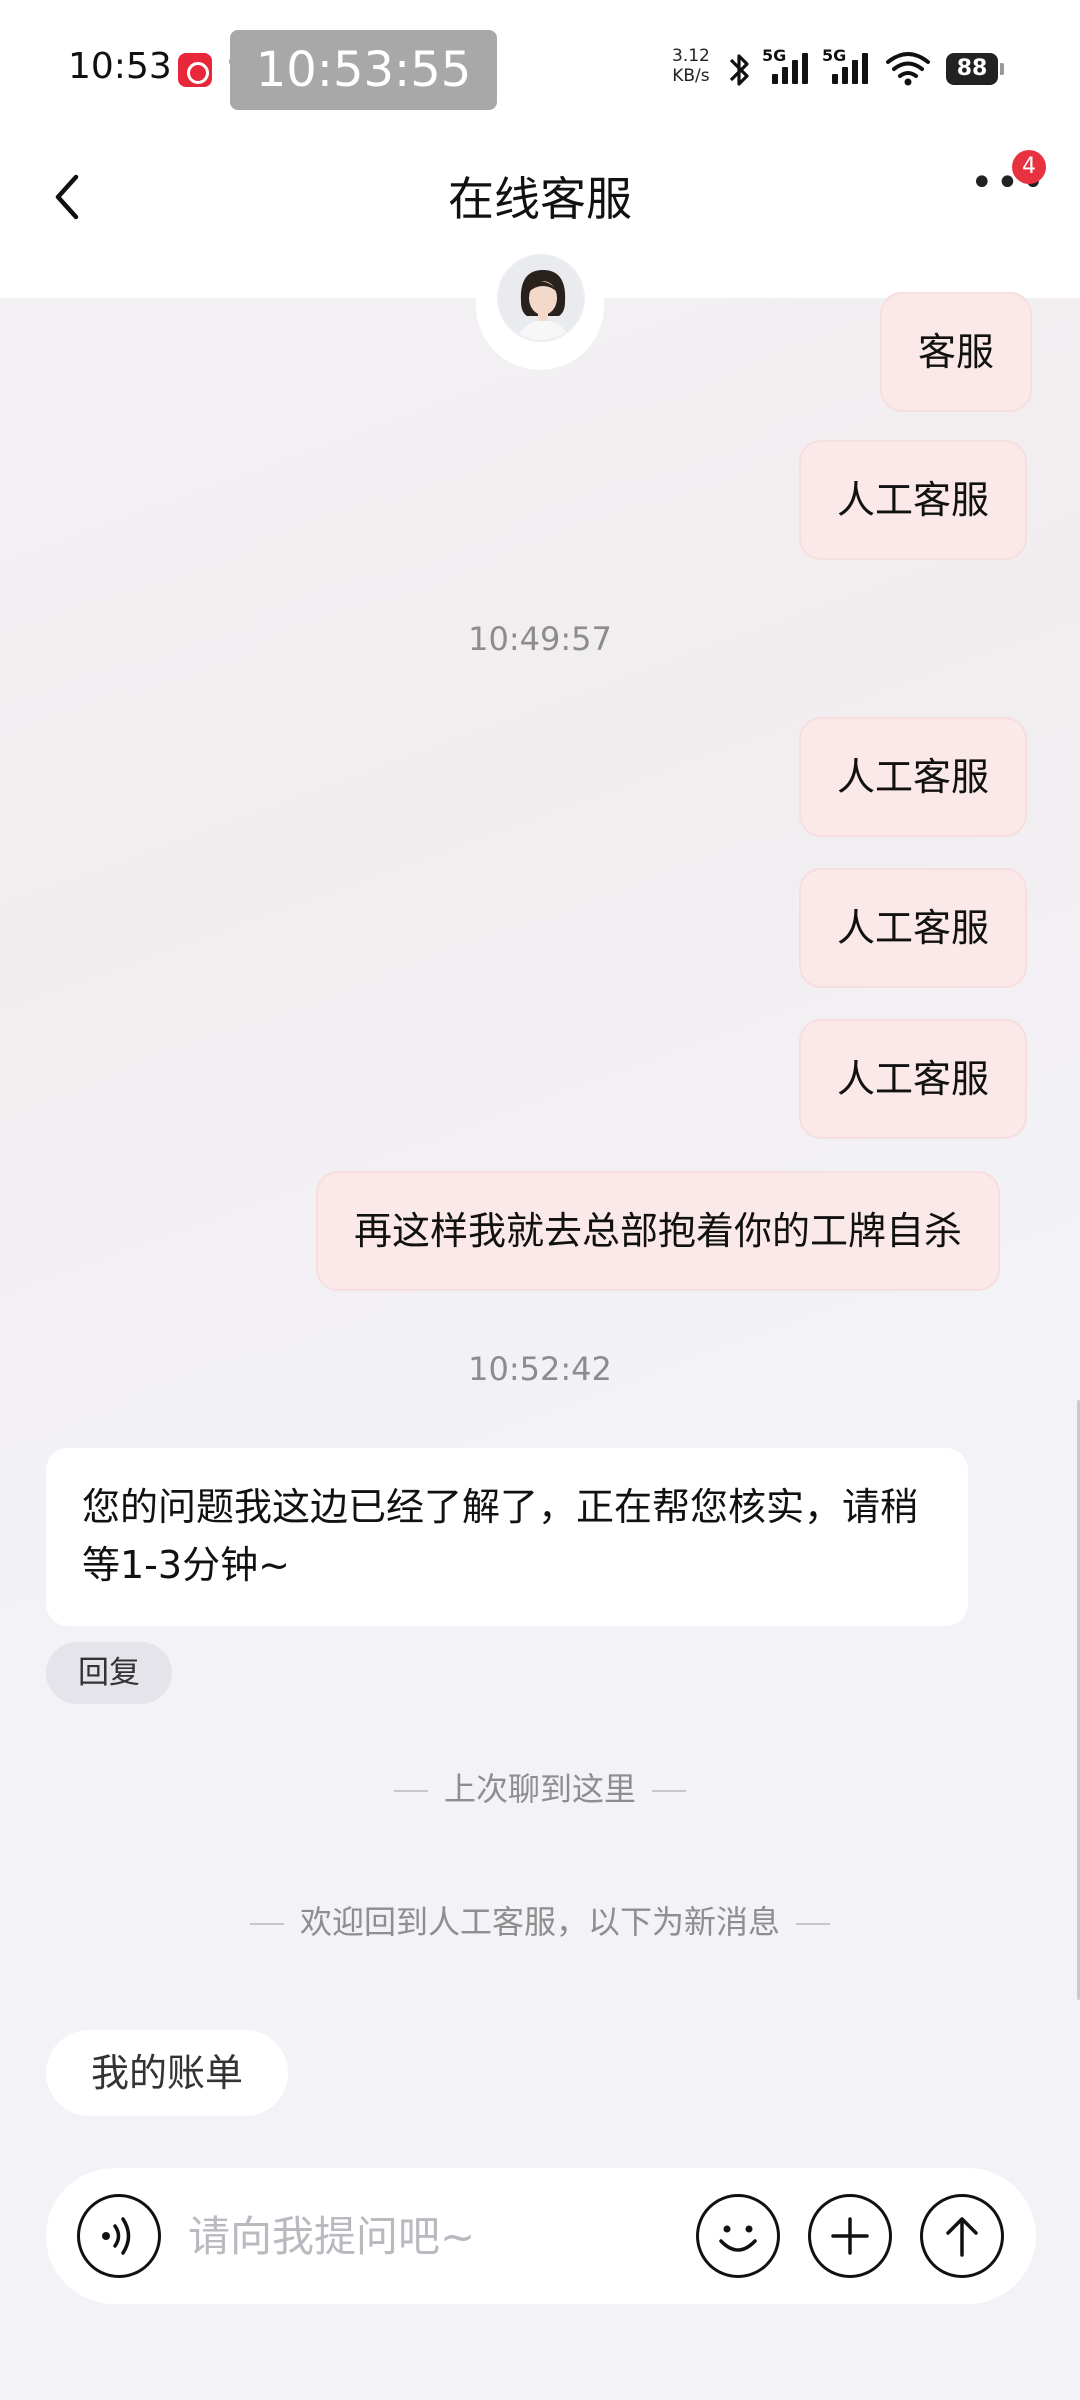 This screenshot has width=1080, height=2400. I want to click on agent-message-bubble: 您的问题我这边已经了解了，正在帮您核实，请稍等1-3分钟~, so click(507, 1537).